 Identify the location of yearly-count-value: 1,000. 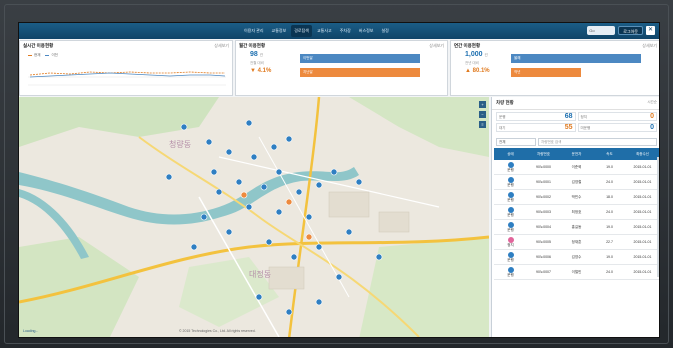
(474, 54).